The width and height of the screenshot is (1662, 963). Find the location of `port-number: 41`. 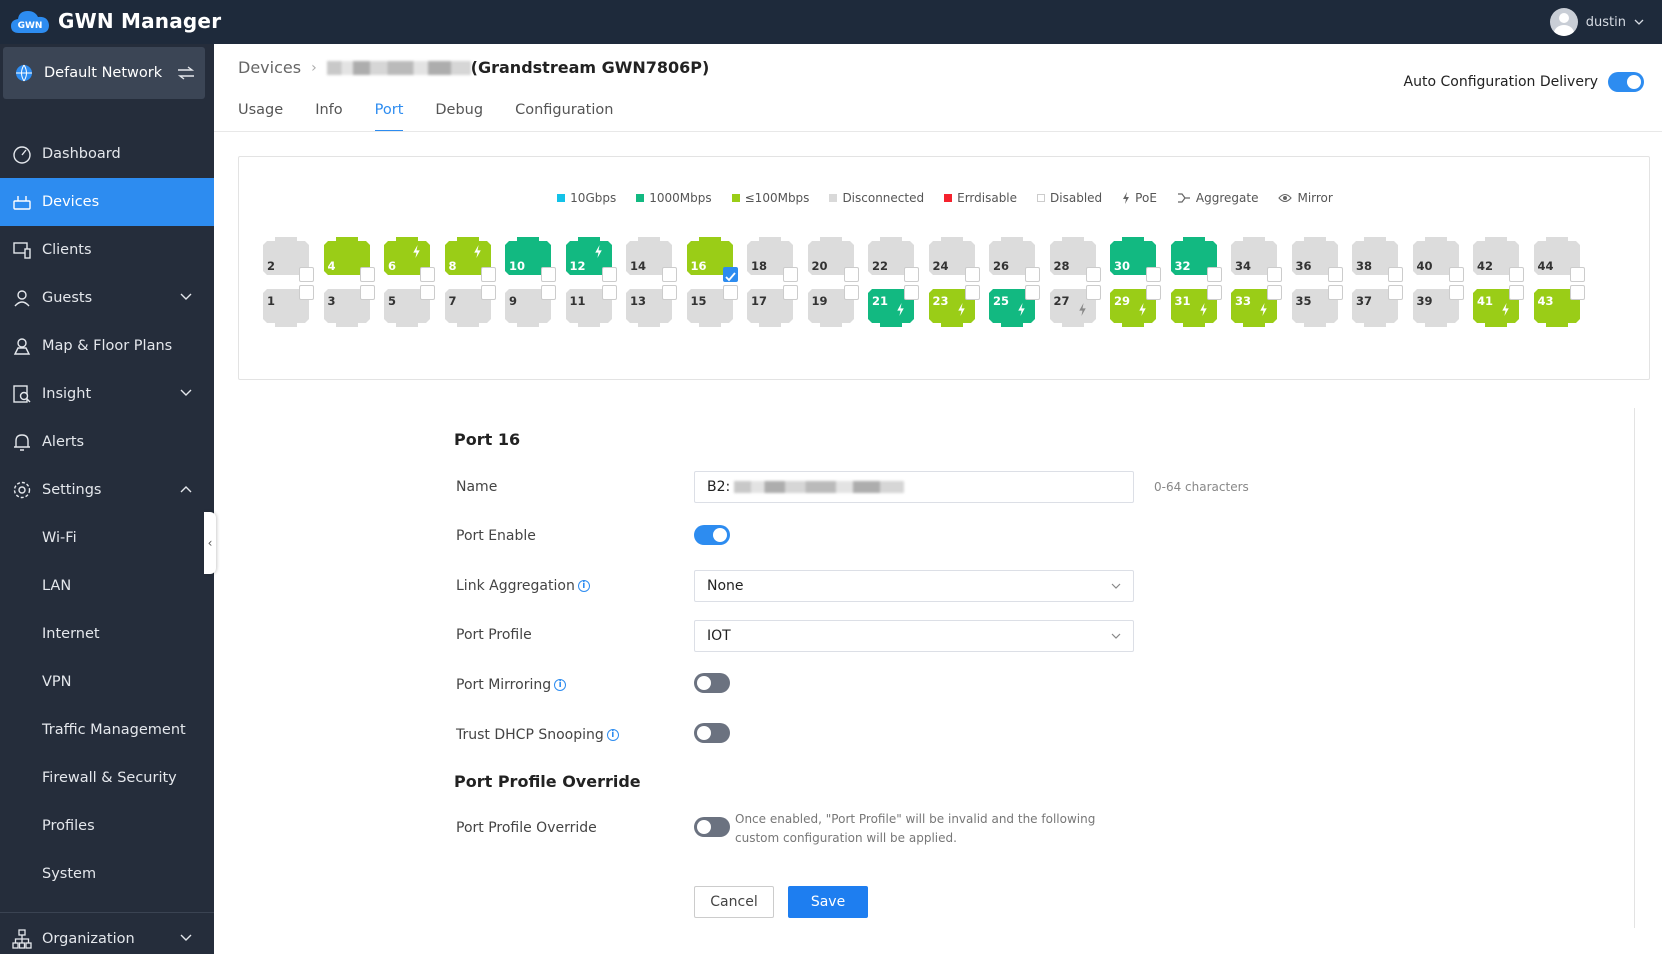

port-number: 41 is located at coordinates (1485, 301).